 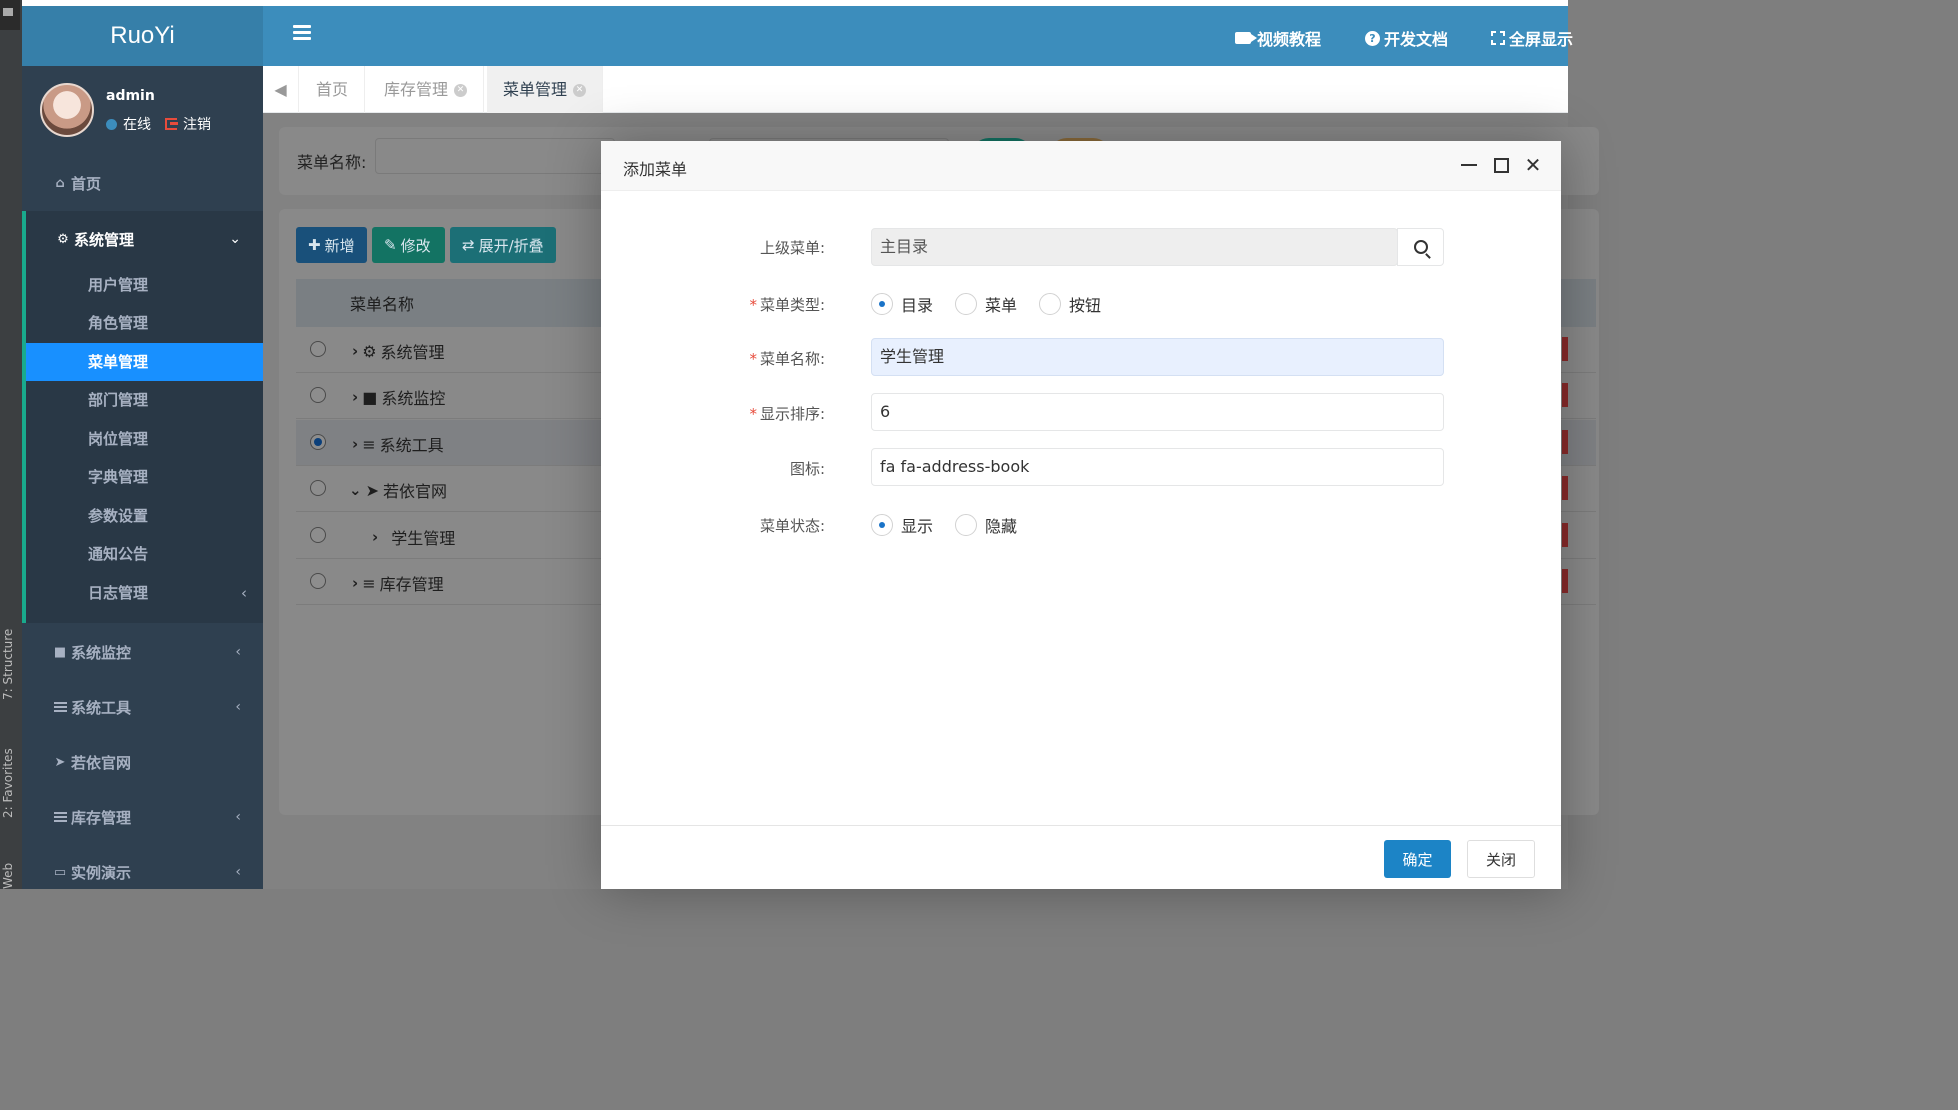 I want to click on question-circle-icon: ?, so click(x=1372, y=38).